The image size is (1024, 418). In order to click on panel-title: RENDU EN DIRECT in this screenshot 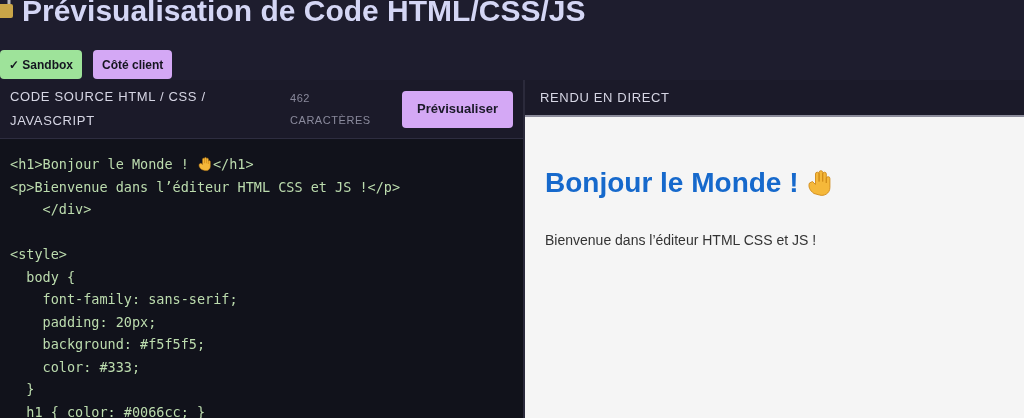, I will do `click(774, 98)`.